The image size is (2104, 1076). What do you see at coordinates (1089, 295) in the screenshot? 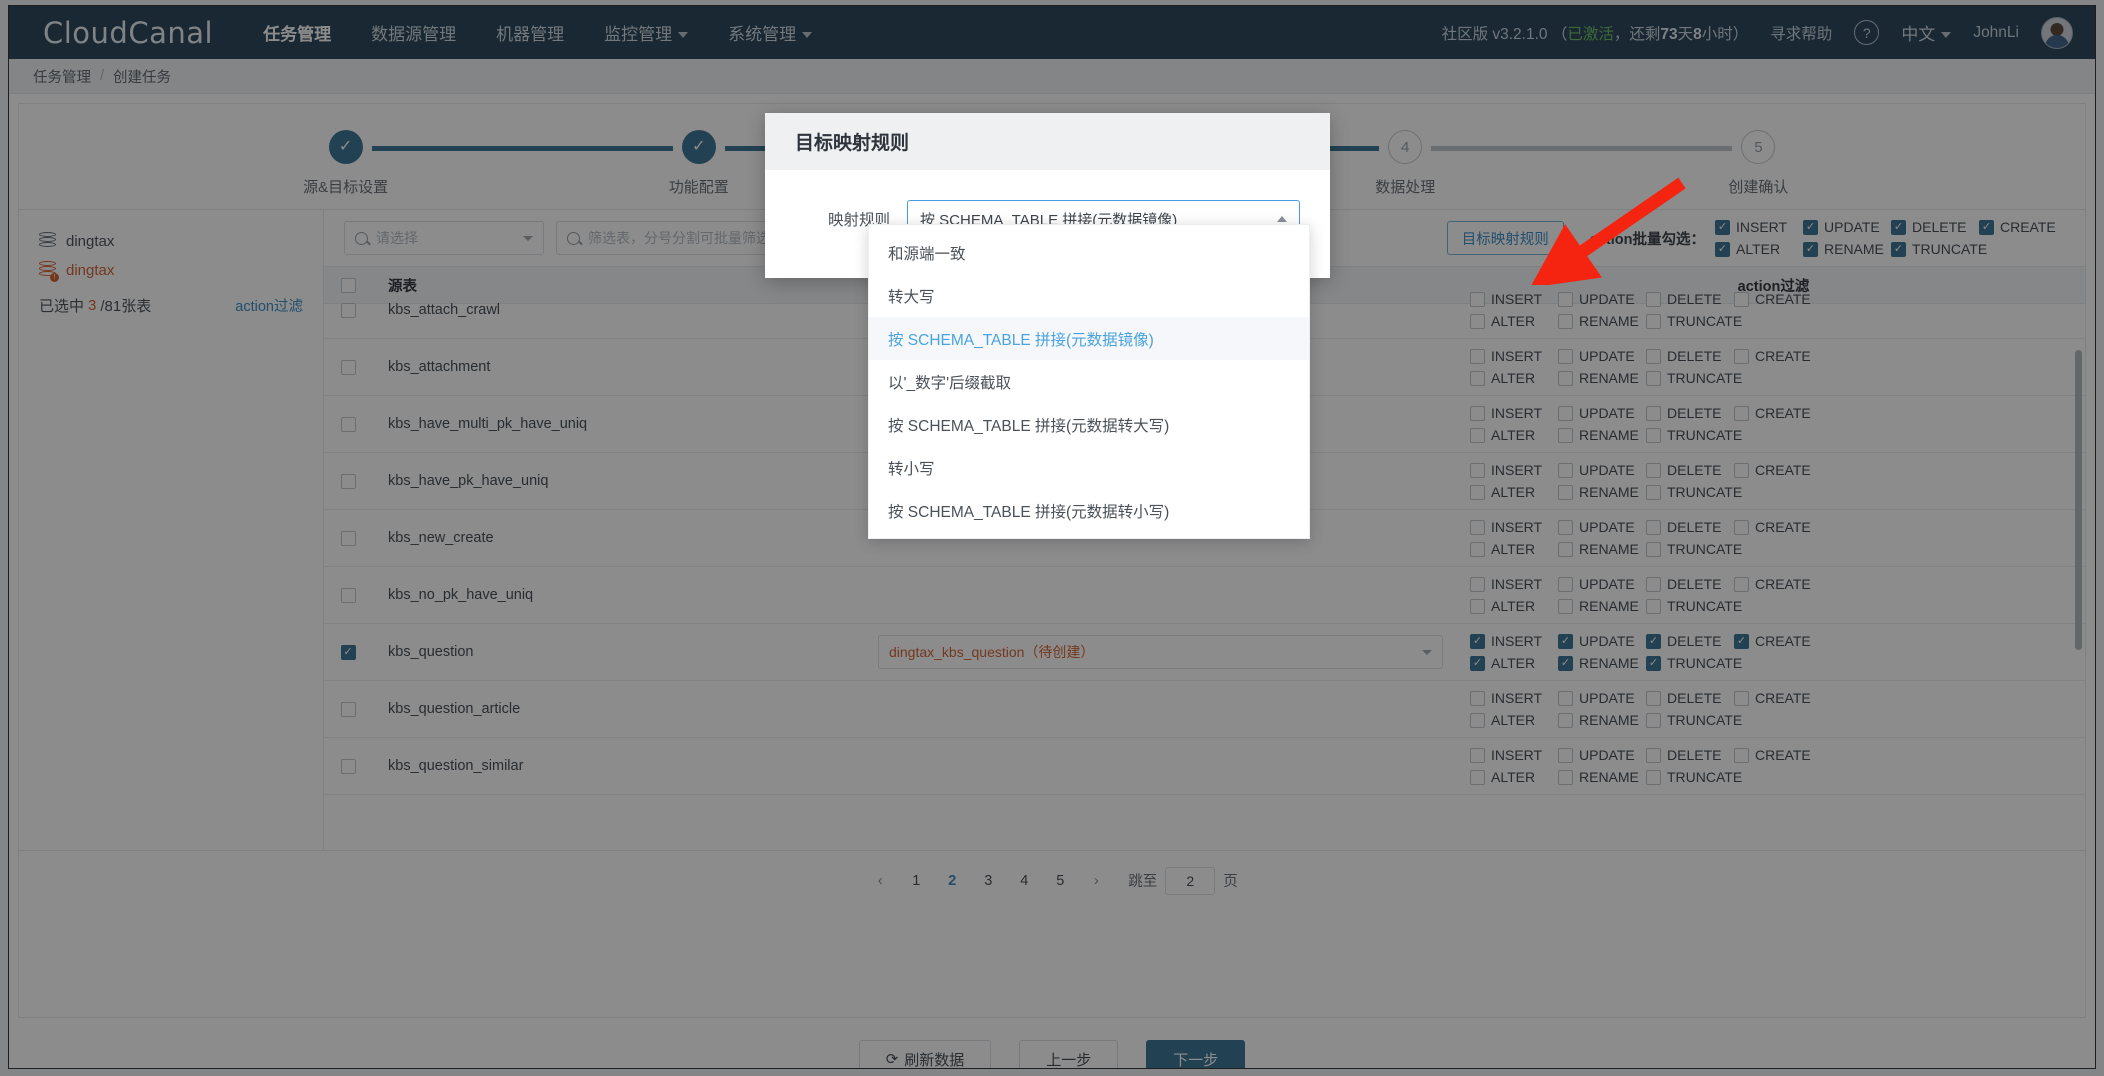
I see `dropdown-option-1: 转大写` at bounding box center [1089, 295].